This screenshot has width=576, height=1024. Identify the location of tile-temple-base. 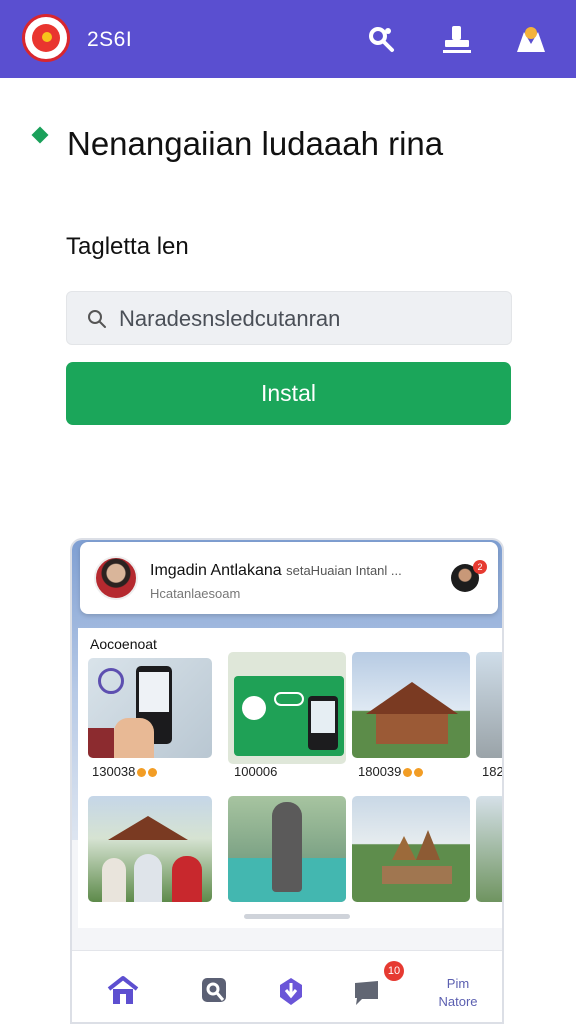
(417, 875).